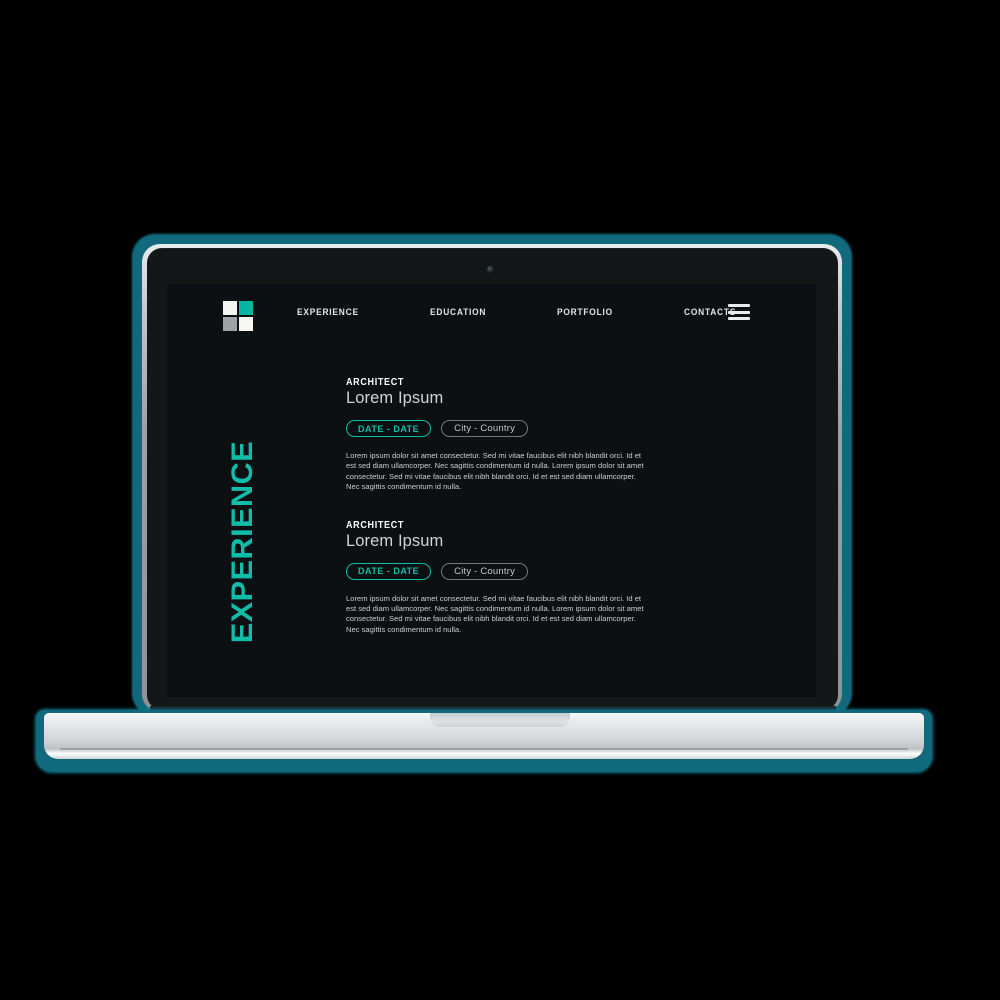 The image size is (1000, 1000). I want to click on logo-cell-bottom-right, so click(246, 324).